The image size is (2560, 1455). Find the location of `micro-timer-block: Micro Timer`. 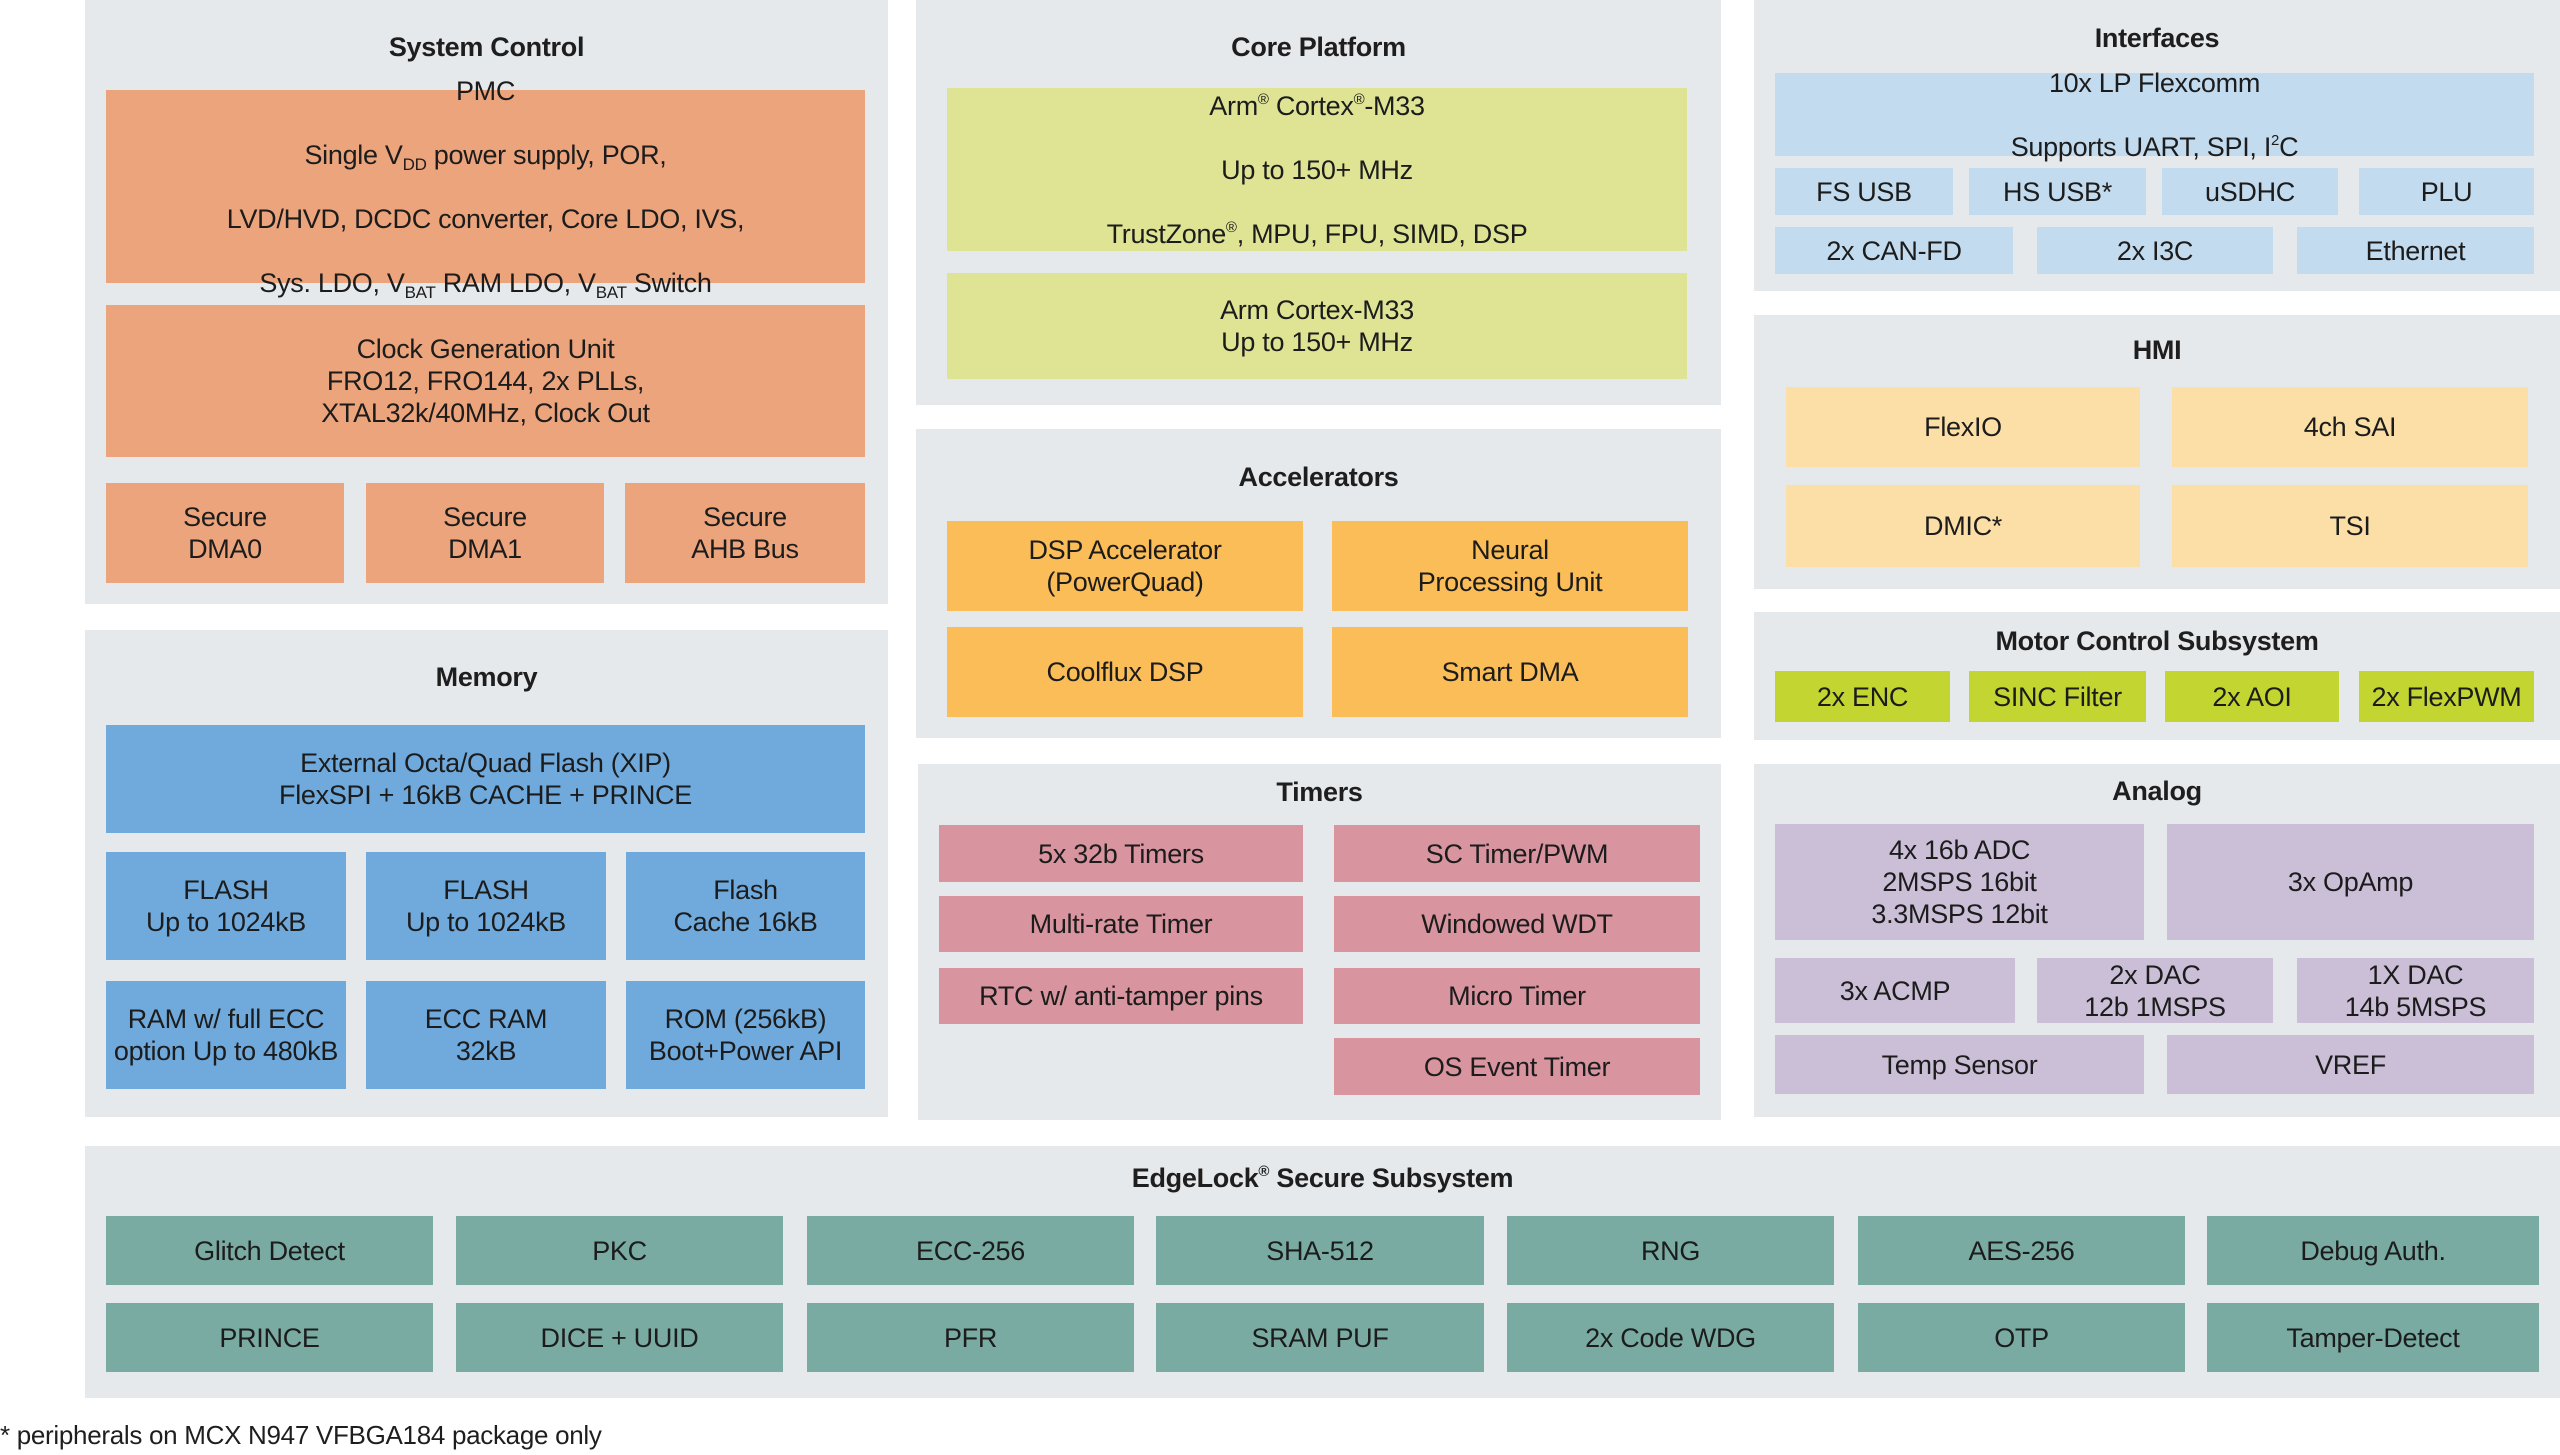

micro-timer-block: Micro Timer is located at coordinates (1517, 996).